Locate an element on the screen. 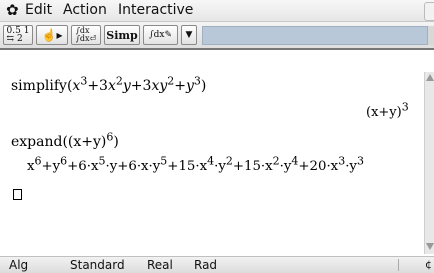  integral-pen-icon: ∫dx✎ is located at coordinates (160, 35).